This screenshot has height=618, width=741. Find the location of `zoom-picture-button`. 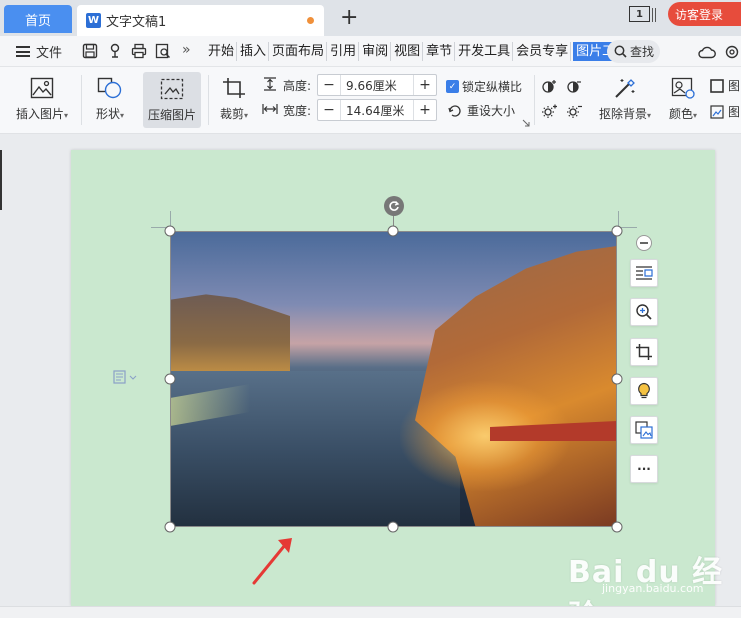

zoom-picture-button is located at coordinates (644, 312).